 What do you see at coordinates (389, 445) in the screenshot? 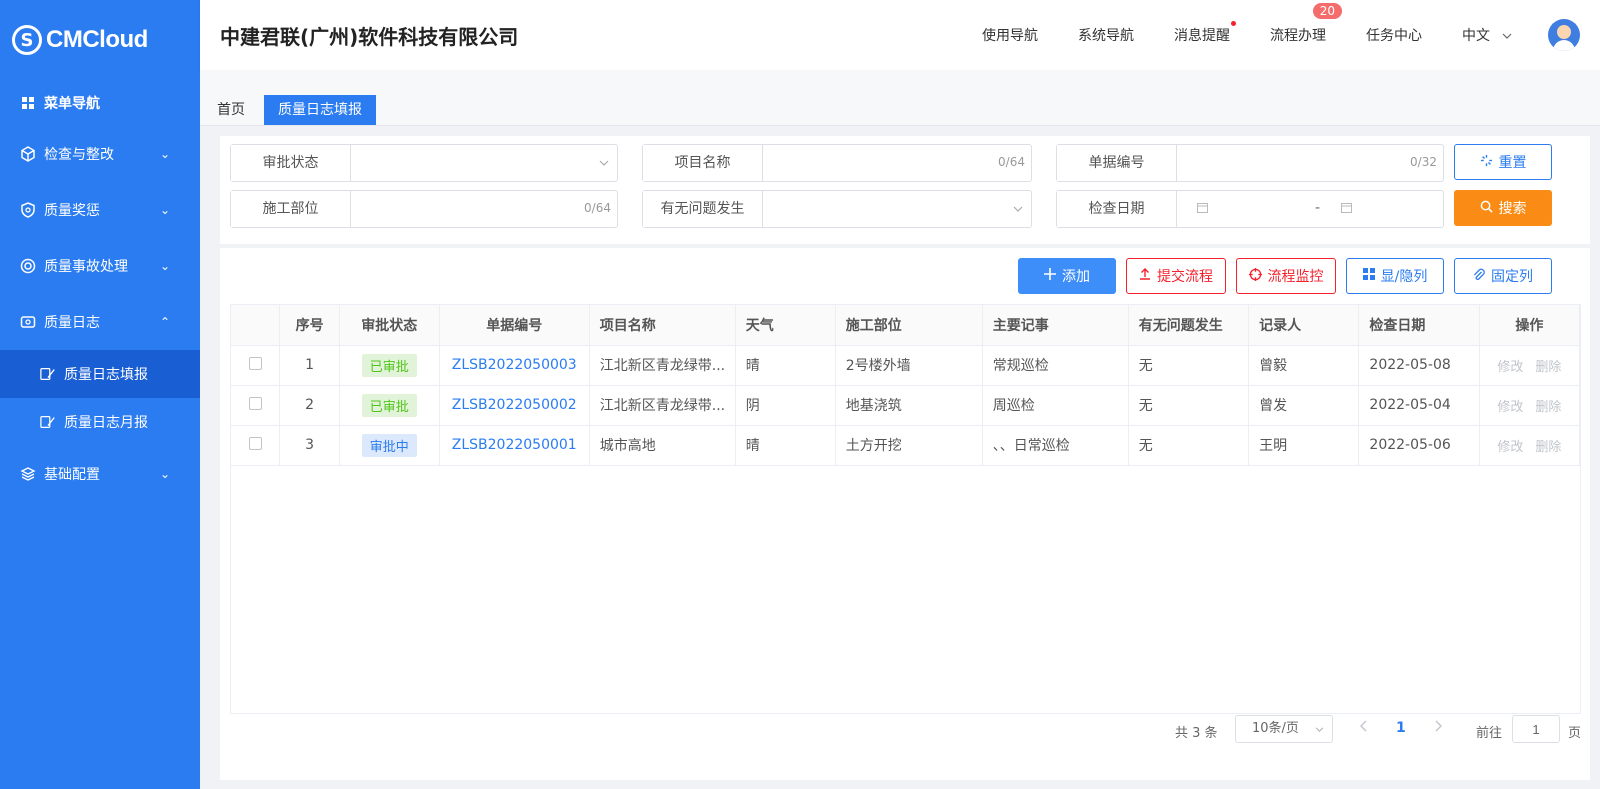
I see `cell-status: 审批中` at bounding box center [389, 445].